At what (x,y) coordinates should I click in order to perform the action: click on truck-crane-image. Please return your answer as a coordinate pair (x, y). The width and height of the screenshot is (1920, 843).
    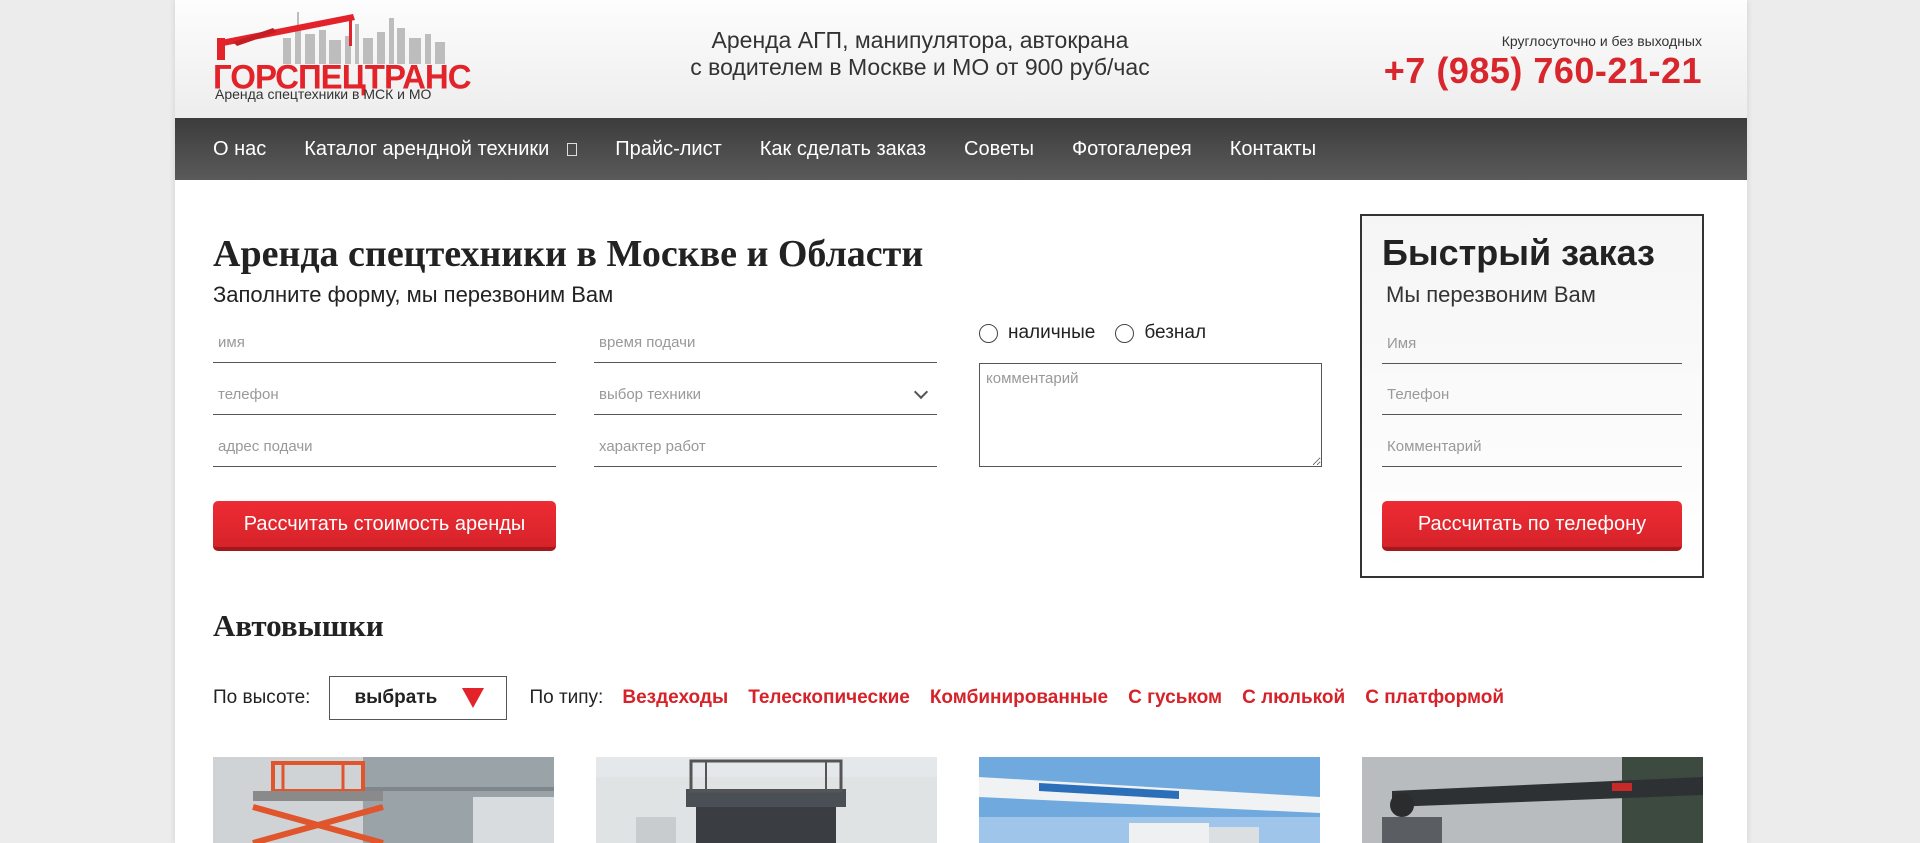
    Looking at the image, I should click on (1532, 800).